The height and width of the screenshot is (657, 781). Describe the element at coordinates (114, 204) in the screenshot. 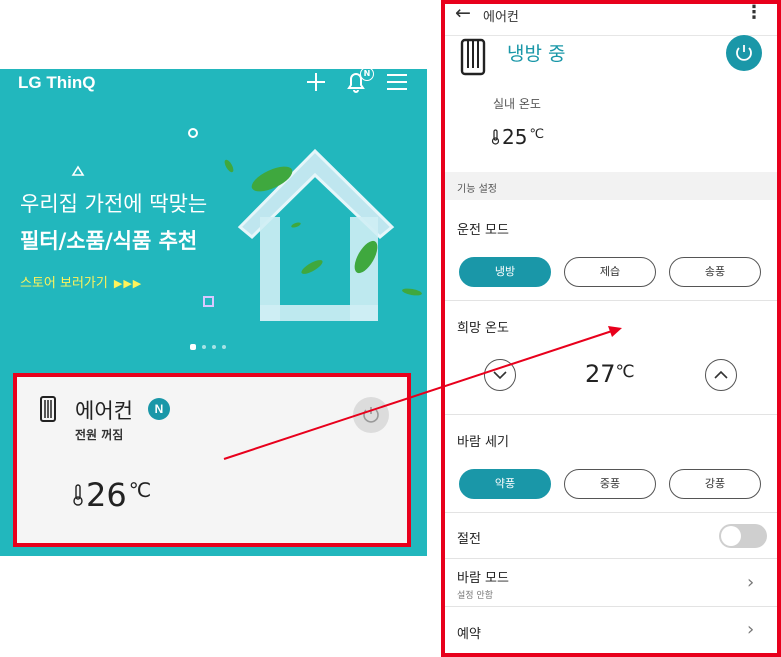

I see `banner-line1: 우리집 가전에 딱맞는` at that location.